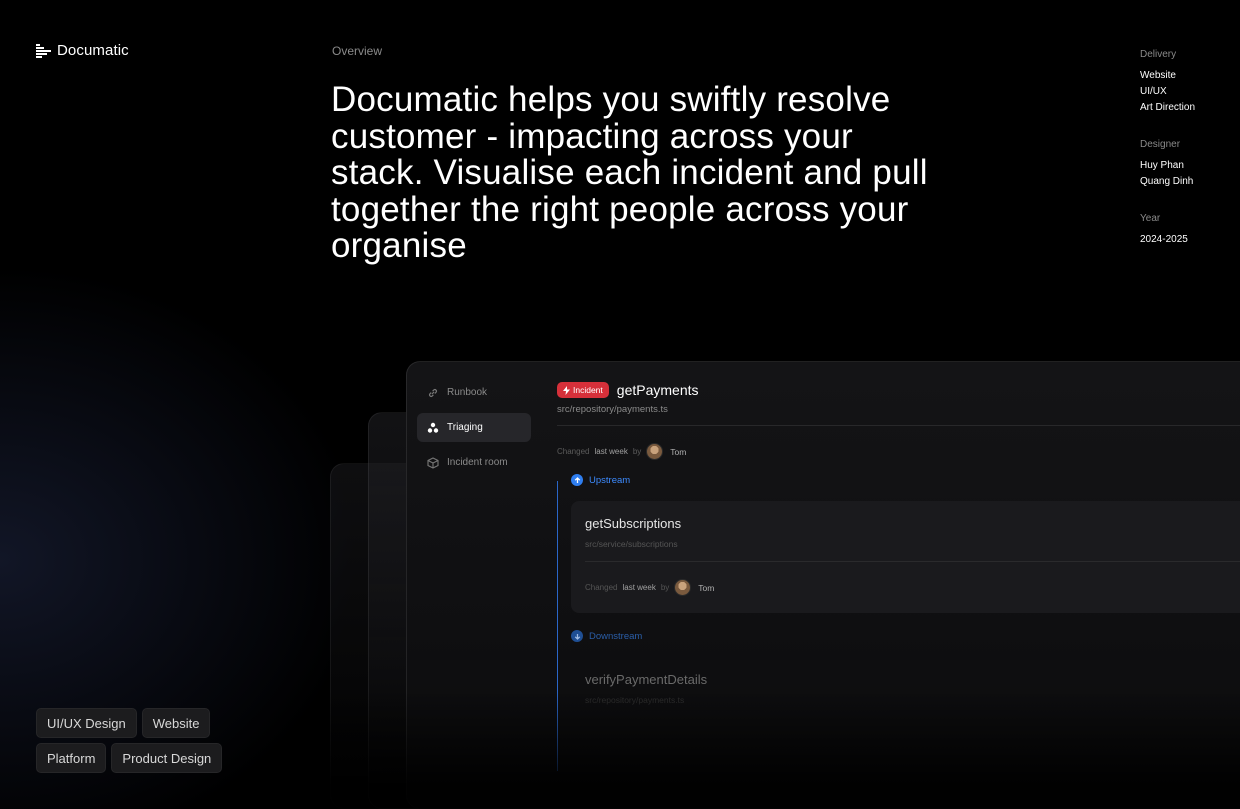  What do you see at coordinates (86, 723) in the screenshot?
I see `tag-ui-ux-design: UI/UX Design` at bounding box center [86, 723].